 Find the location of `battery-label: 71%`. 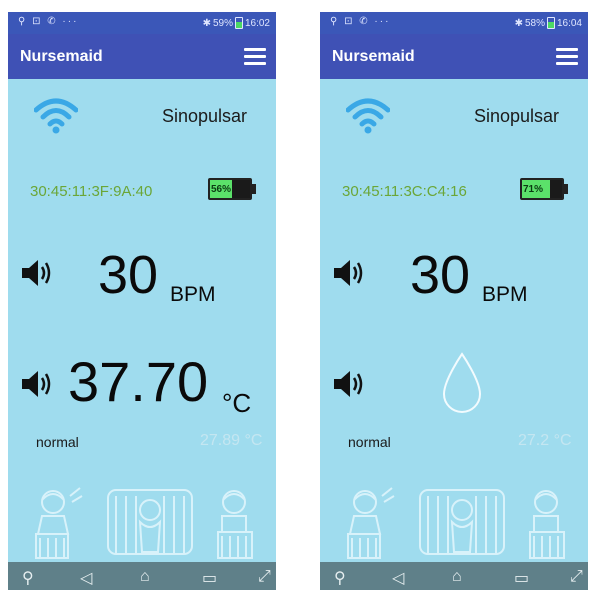

battery-label: 71% is located at coordinates (533, 189).